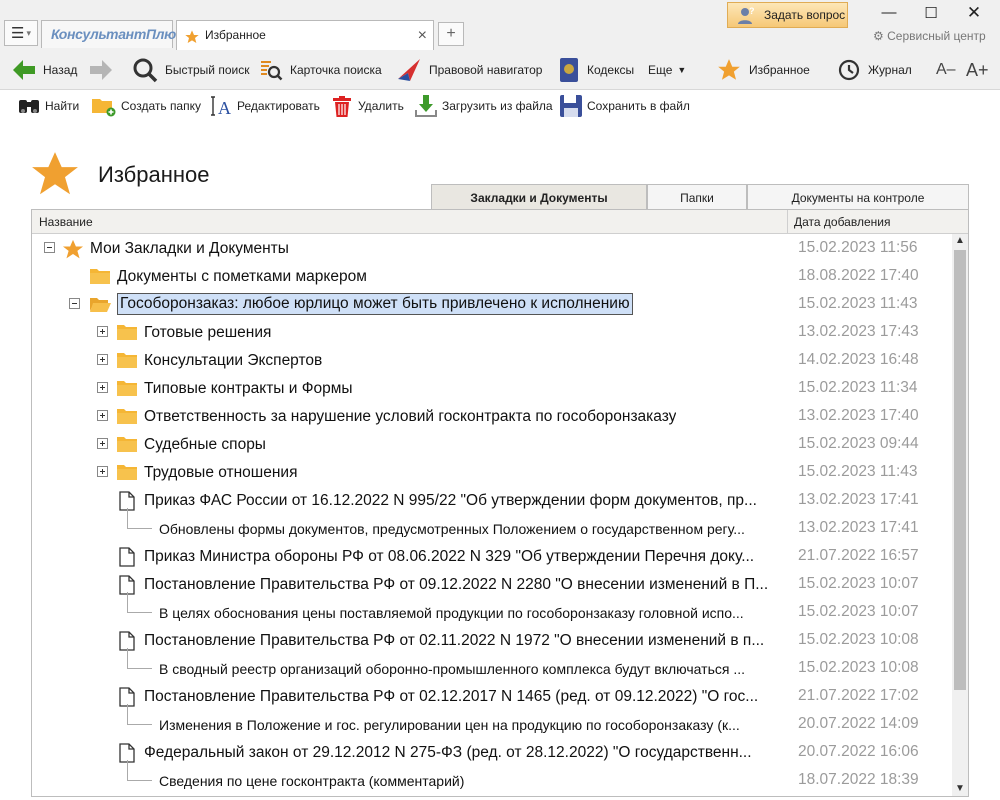 The width and height of the screenshot is (1000, 800). Describe the element at coordinates (66, 222) in the screenshot. I see `column-header-name: Название` at that location.